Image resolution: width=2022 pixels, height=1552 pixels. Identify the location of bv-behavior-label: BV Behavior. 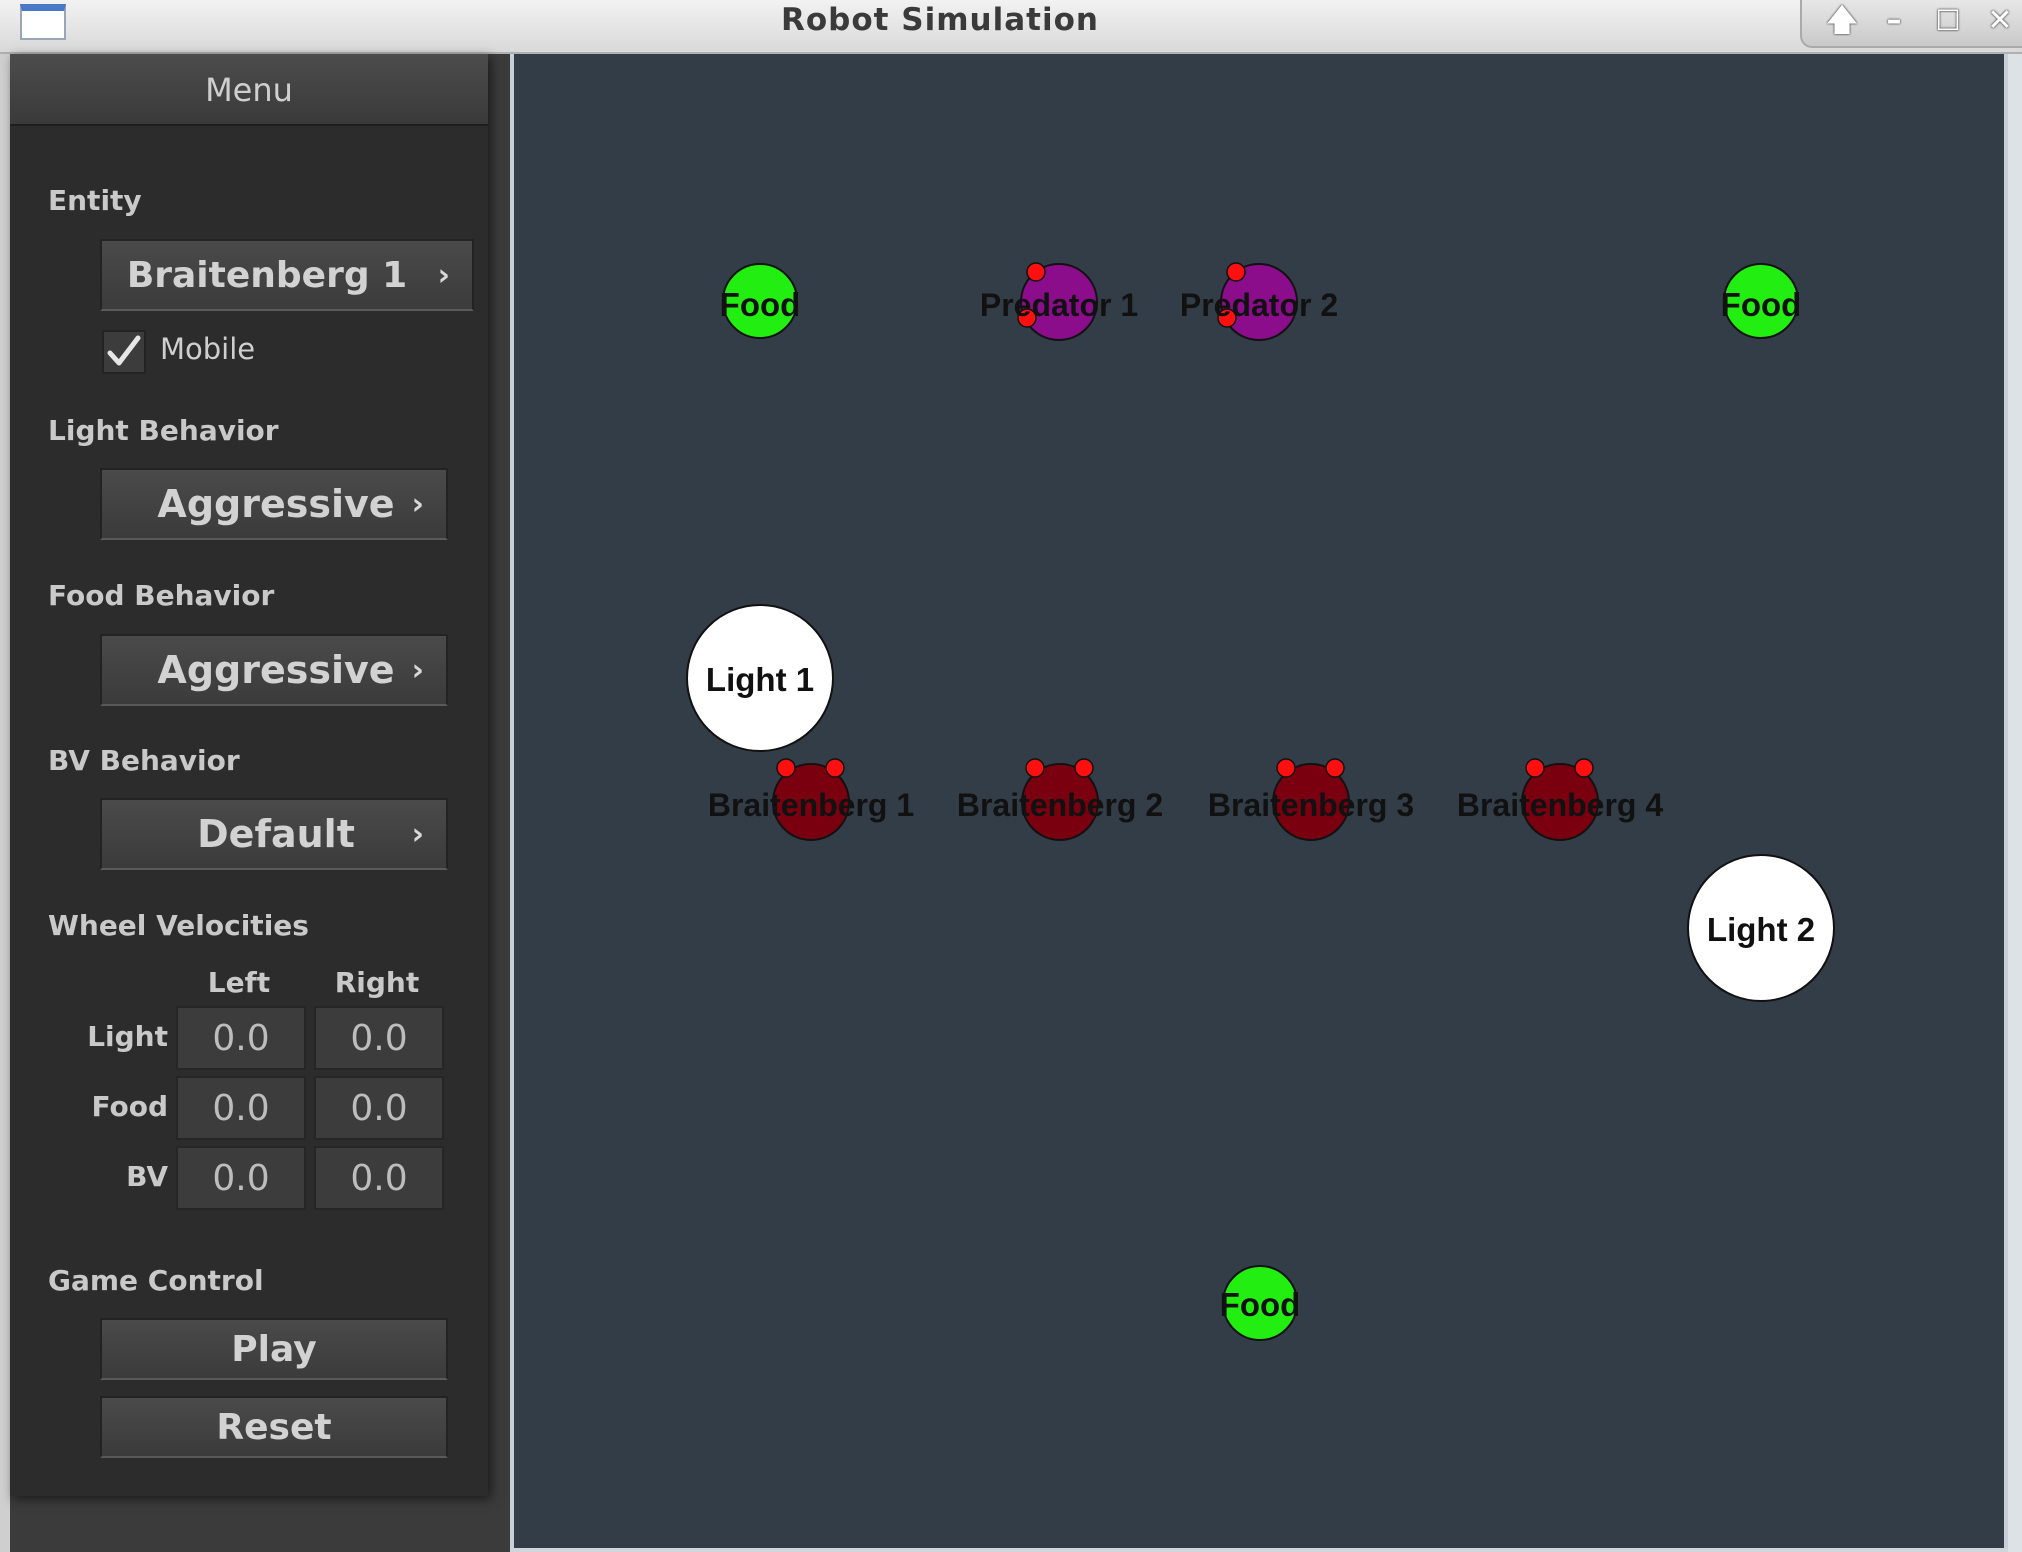
(144, 760).